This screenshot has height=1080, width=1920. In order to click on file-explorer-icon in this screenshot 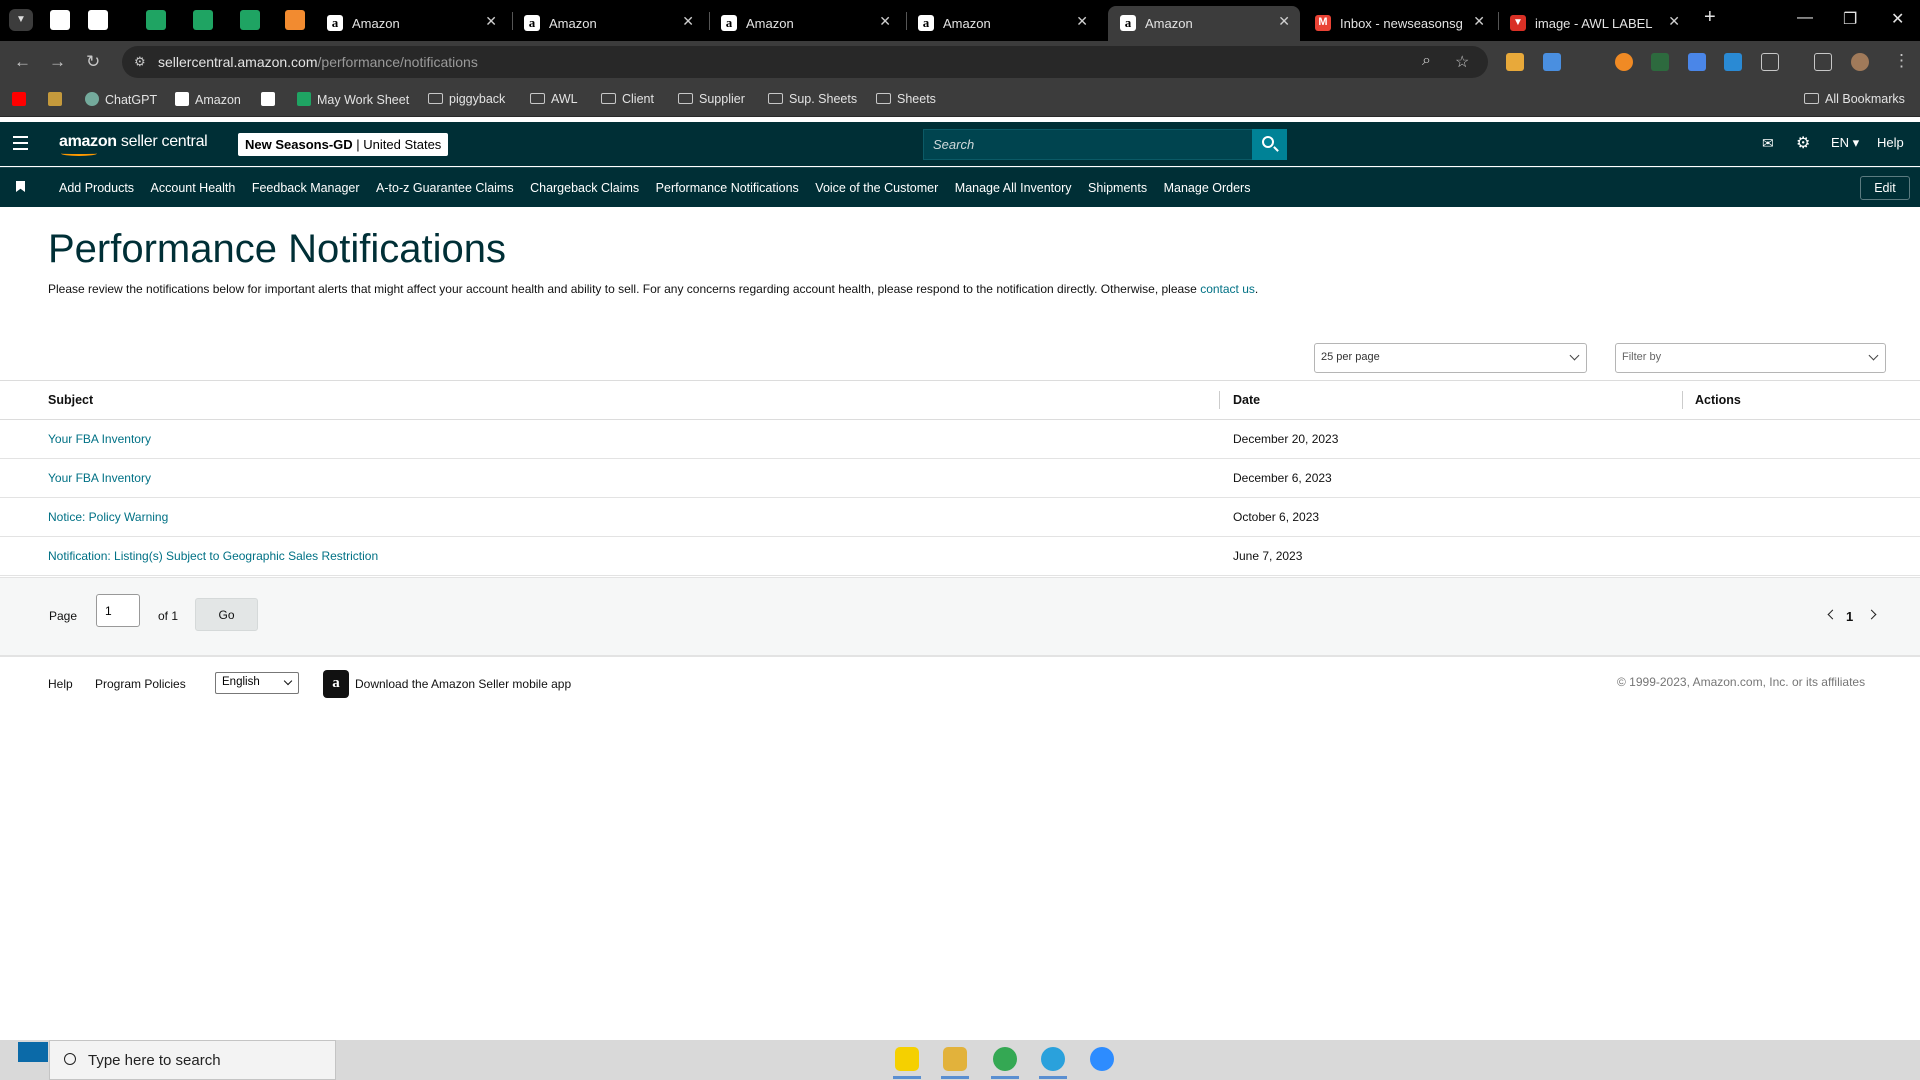, I will do `click(955, 1059)`.